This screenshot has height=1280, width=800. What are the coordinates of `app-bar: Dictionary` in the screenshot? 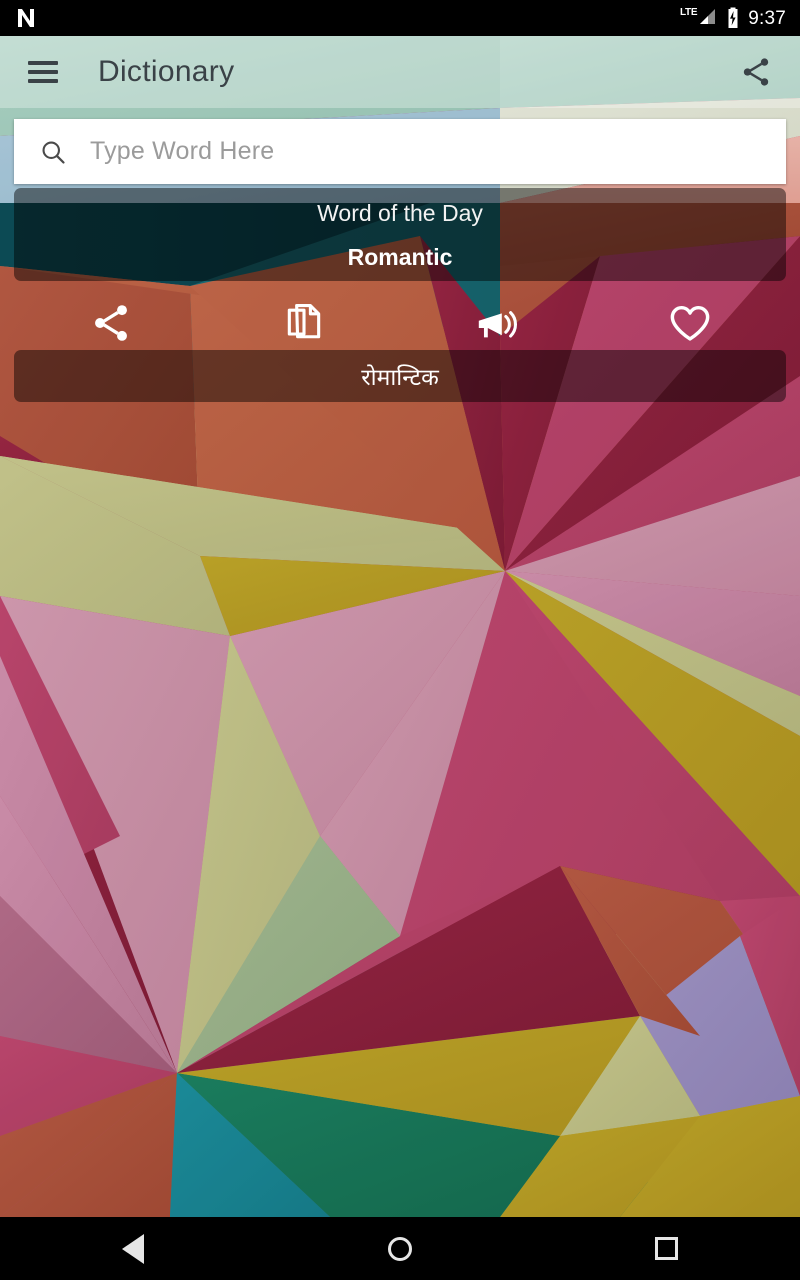 It's located at (400, 72).